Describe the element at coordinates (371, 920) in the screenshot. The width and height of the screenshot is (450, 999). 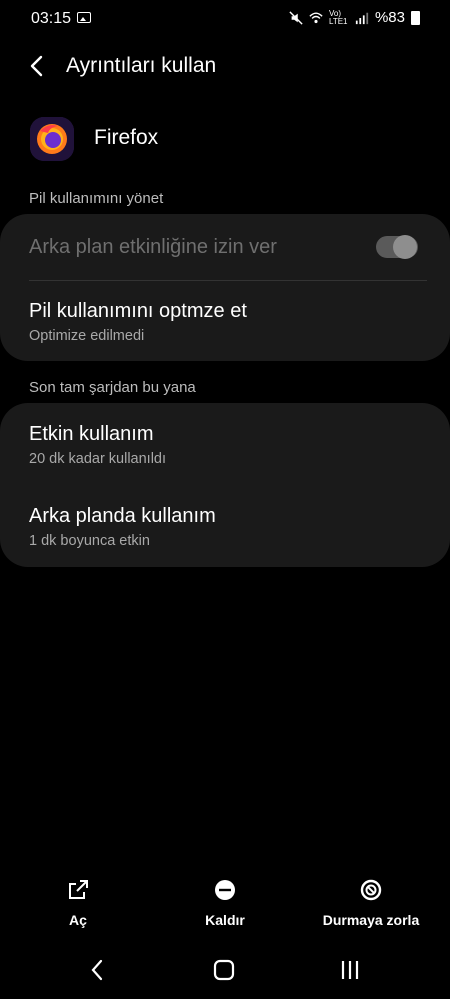
I see `force-stop-label: Durmaya zorla` at that location.